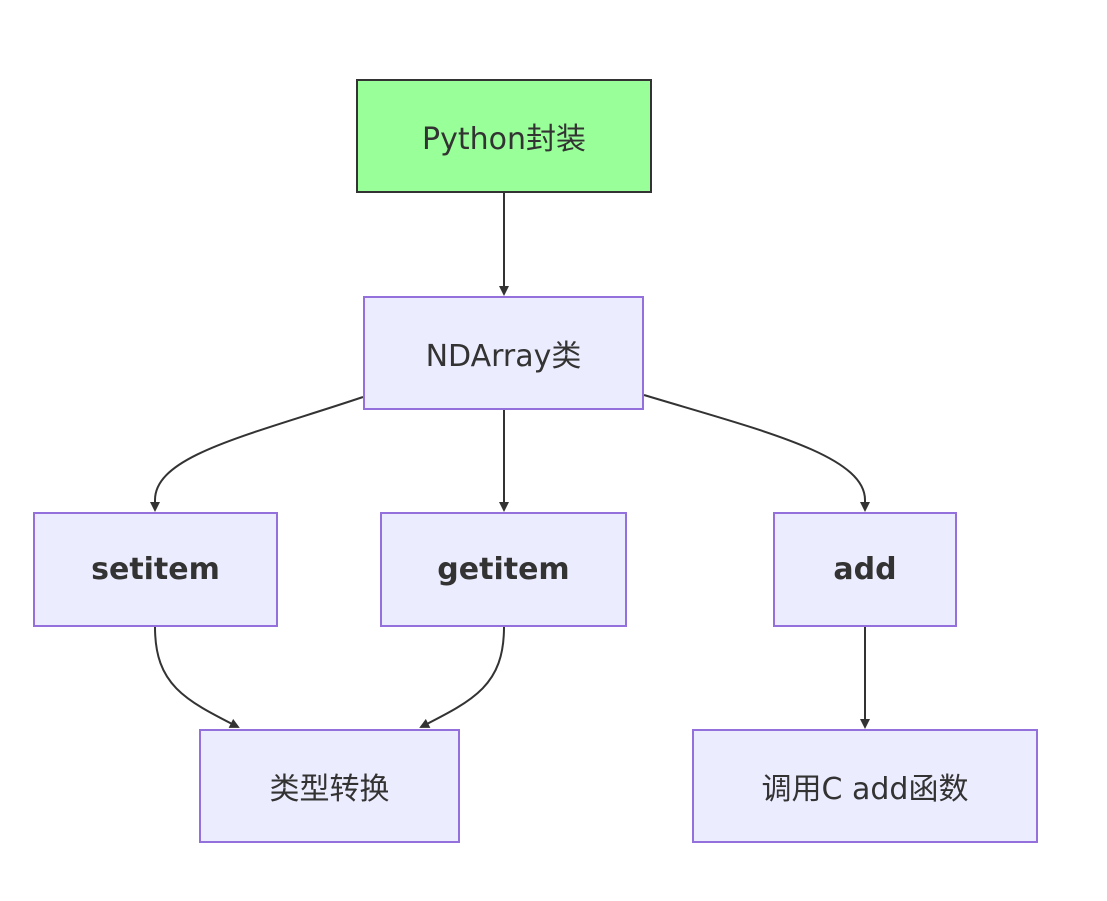 The height and width of the screenshot is (901, 1107). Describe the element at coordinates (462, 677) in the screenshot. I see `edge-getitem-to-convert` at that location.